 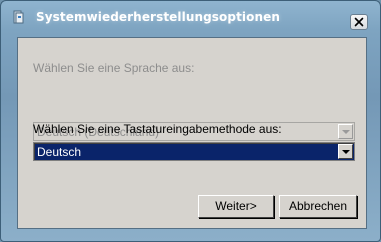 I want to click on cancel-button: Abbrechen, so click(x=318, y=206).